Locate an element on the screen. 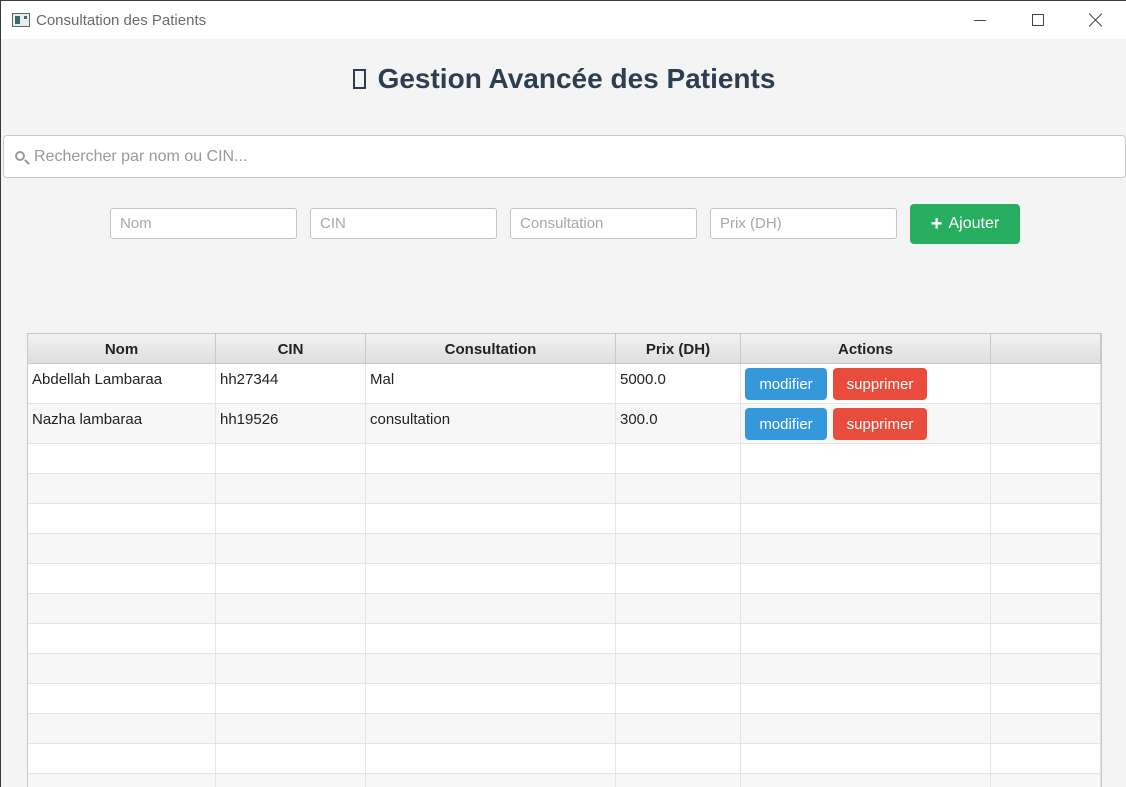  cell-nom: Nazha lambaraa is located at coordinates (122, 423).